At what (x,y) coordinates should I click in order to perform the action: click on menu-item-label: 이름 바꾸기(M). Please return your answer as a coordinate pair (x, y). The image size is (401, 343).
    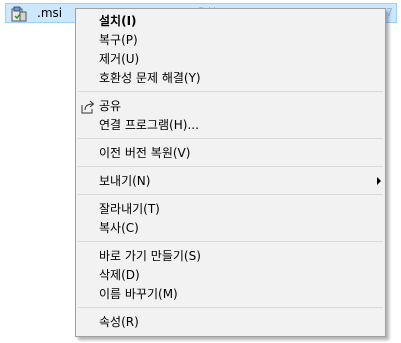
    Looking at the image, I should click on (138, 294).